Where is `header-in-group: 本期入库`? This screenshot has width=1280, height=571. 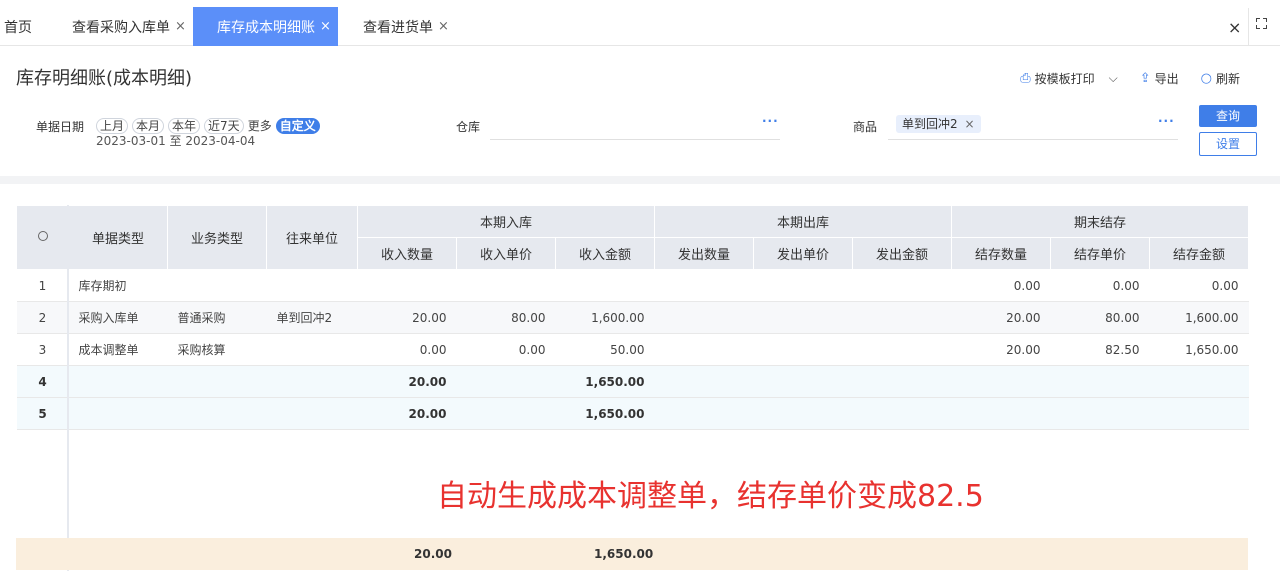
header-in-group: 本期入库 is located at coordinates (506, 221).